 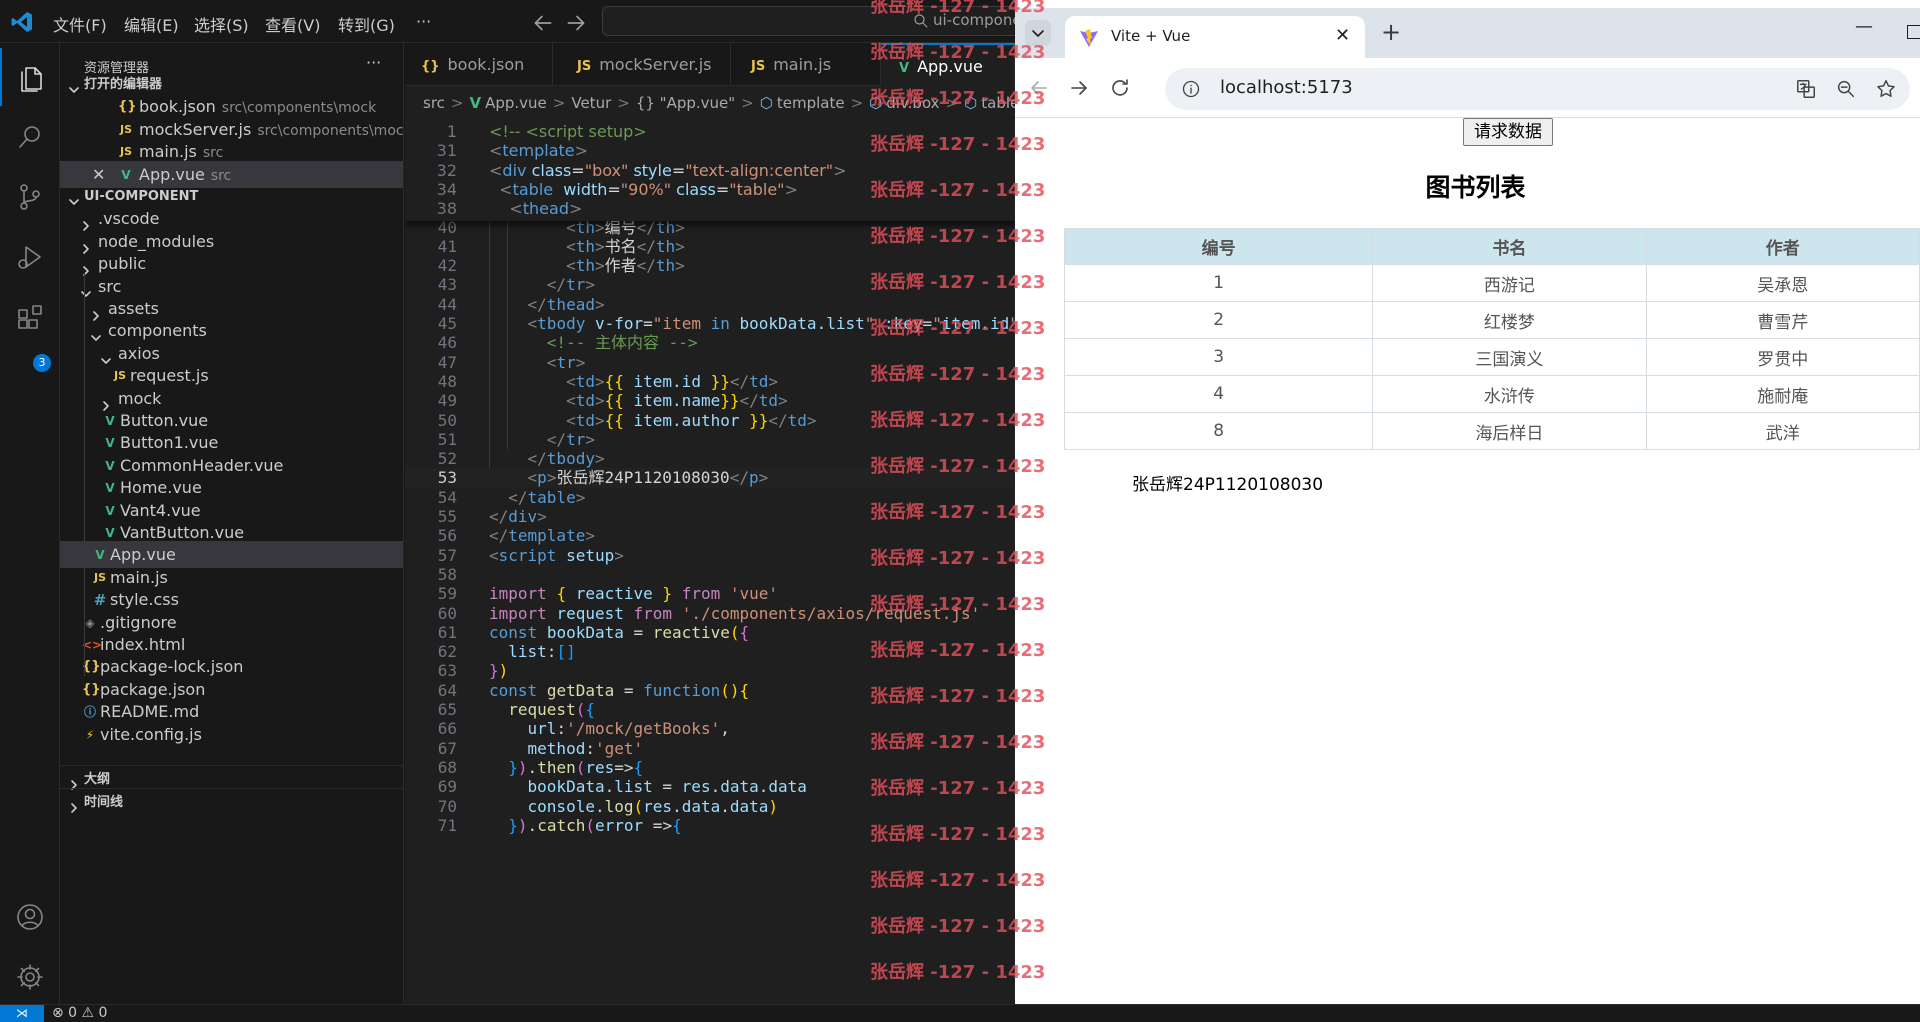 What do you see at coordinates (710, 535) in the screenshot?
I see `code-line: 56 </template>` at bounding box center [710, 535].